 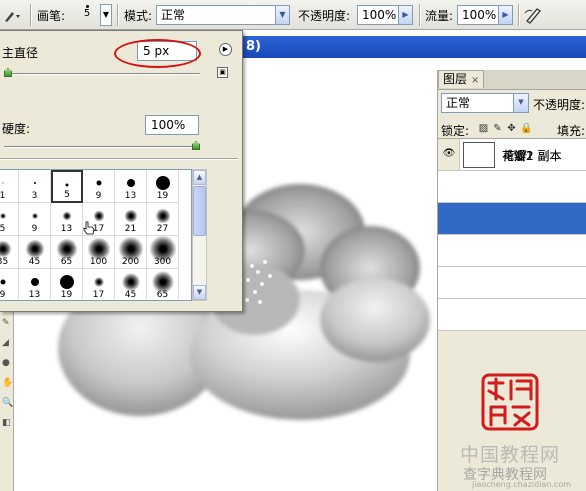 What do you see at coordinates (162, 262) in the screenshot?
I see `brush-preset-size: 300` at bounding box center [162, 262].